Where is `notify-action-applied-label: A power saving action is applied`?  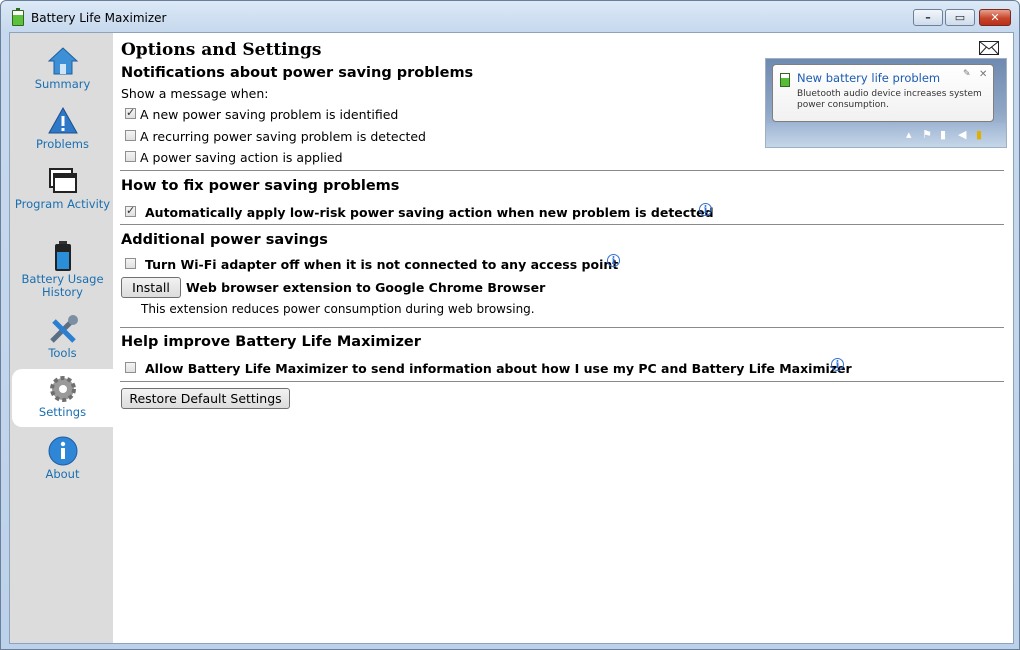 notify-action-applied-label: A power saving action is applied is located at coordinates (241, 157).